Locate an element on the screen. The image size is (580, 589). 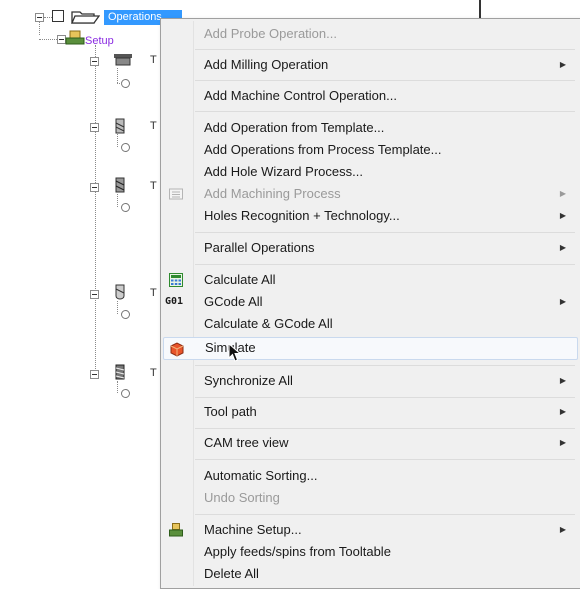
menu-item-label: Parallel Operations is located at coordinates (259, 247).